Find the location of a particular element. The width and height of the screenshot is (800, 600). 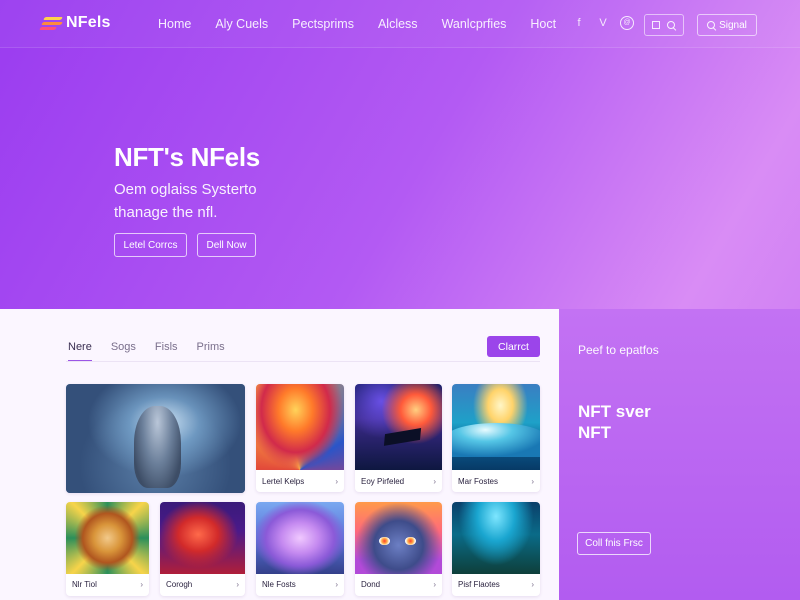

nft-card: Nle Fosts › is located at coordinates (300, 549).